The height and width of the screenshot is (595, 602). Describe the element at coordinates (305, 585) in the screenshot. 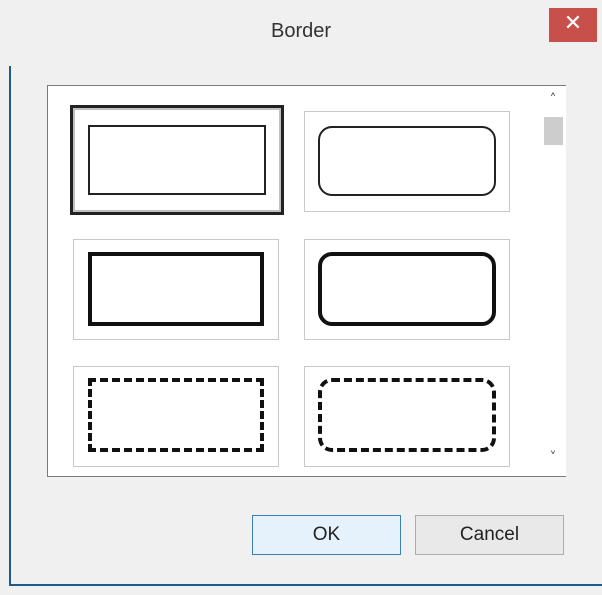

I see `window-frame-bottom` at that location.